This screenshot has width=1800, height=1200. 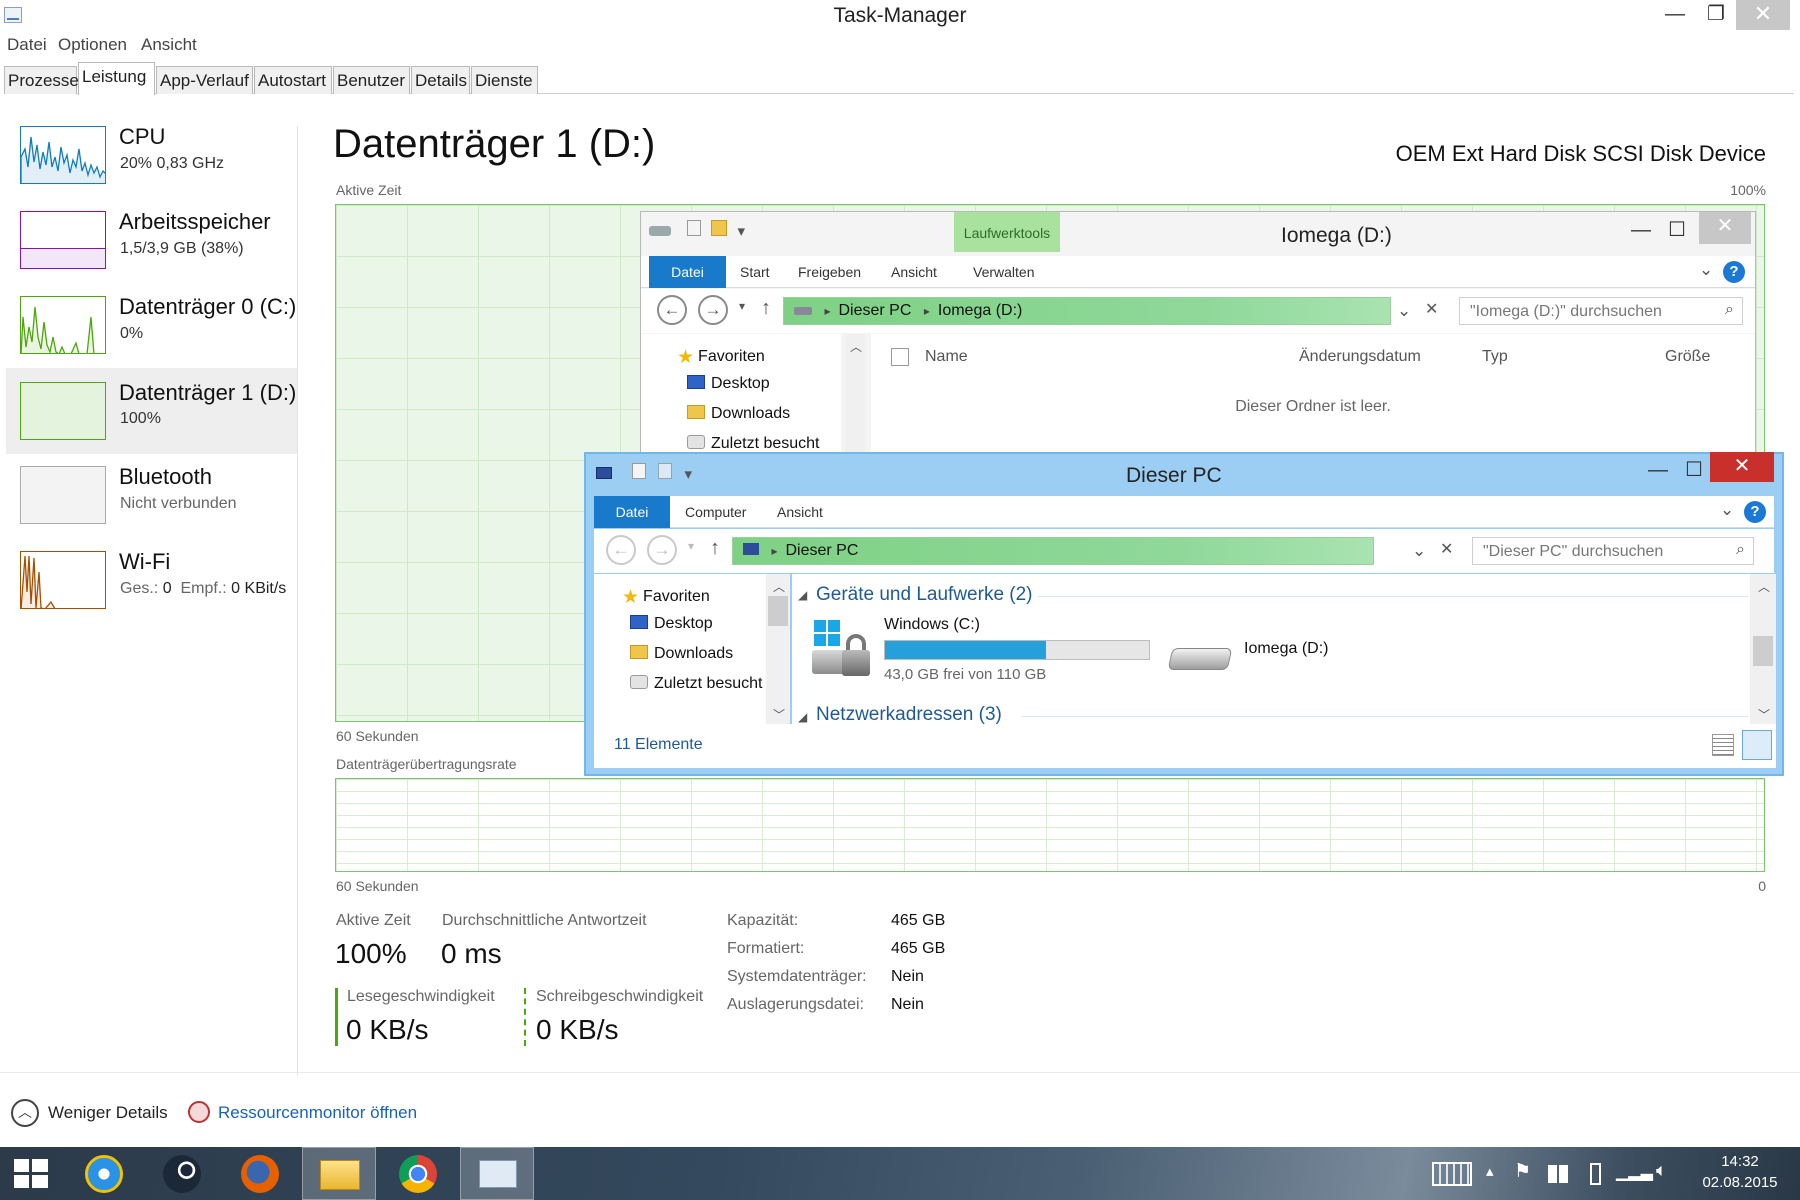 I want to click on breadcrumb-dieser-pc: Dieser PC, so click(x=821, y=550).